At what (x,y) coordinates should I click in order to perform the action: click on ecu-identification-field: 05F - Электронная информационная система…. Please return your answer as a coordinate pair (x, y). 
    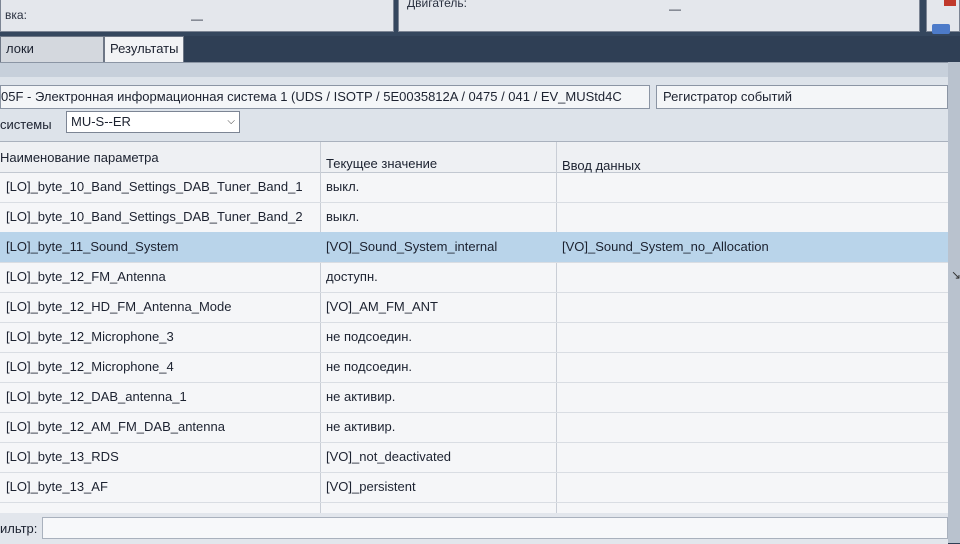
    Looking at the image, I should click on (325, 97).